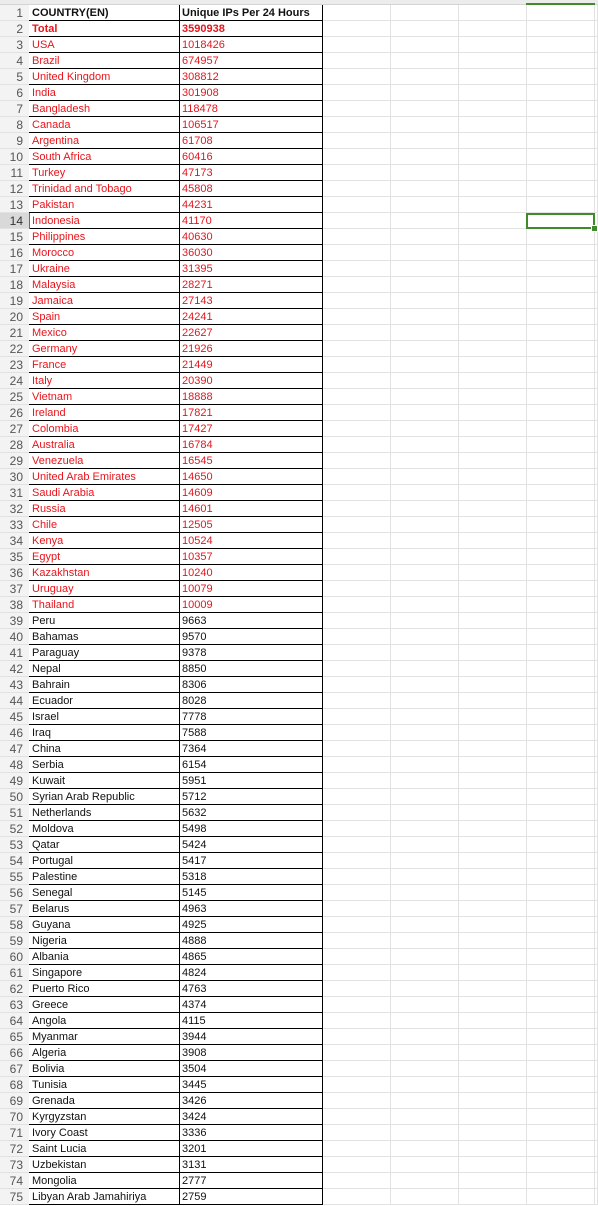 This screenshot has height=1206, width=598. What do you see at coordinates (14, 925) in the screenshot?
I see `row-number: 58` at bounding box center [14, 925].